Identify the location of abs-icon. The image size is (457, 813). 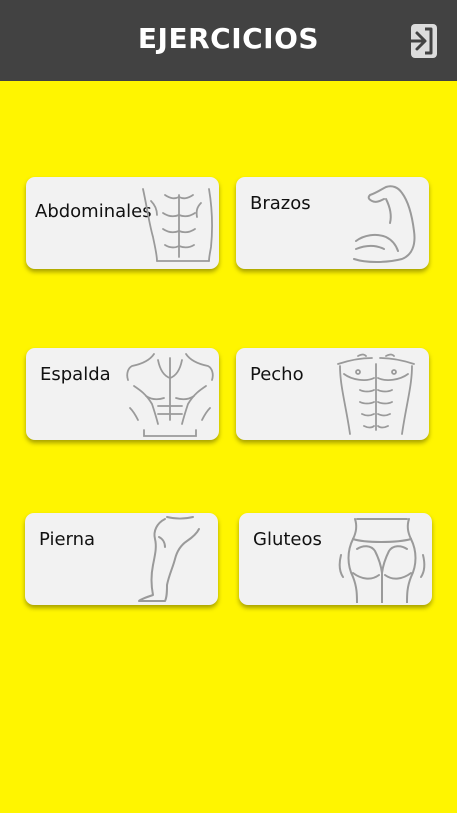
(179, 225).